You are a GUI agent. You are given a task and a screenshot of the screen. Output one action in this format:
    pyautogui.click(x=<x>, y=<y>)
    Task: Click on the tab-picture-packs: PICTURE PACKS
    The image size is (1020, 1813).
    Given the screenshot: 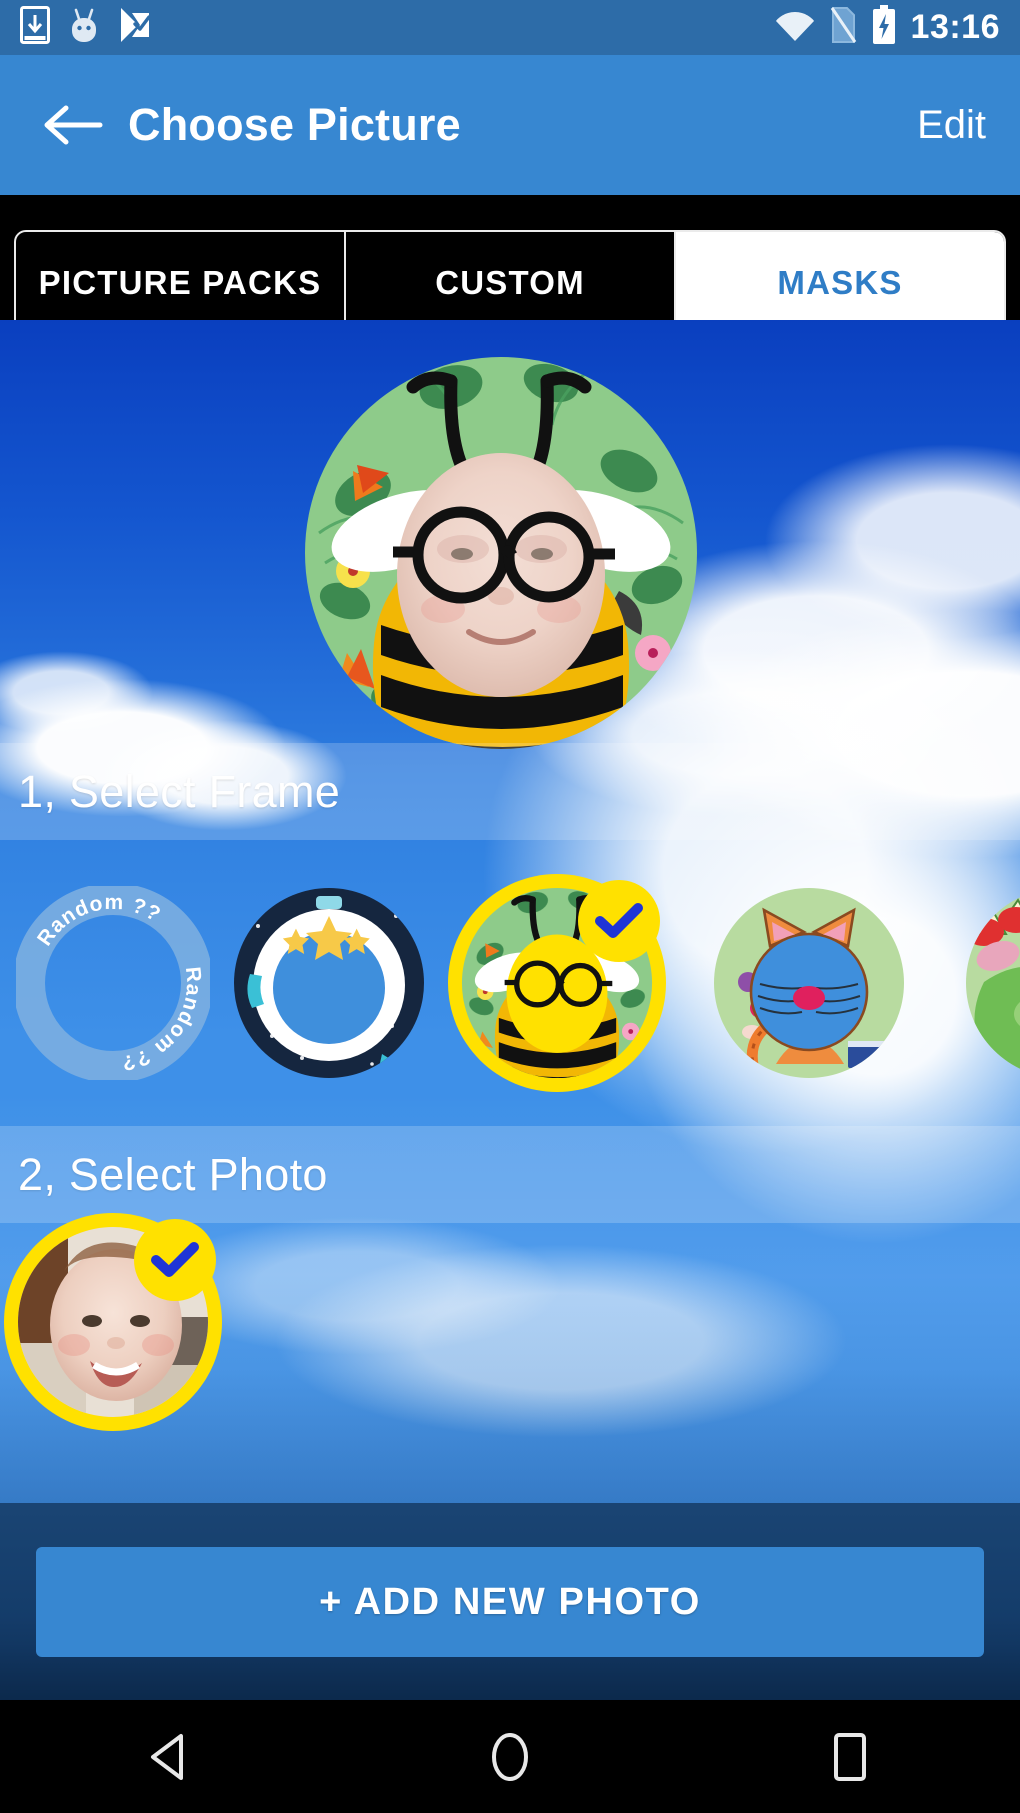 What is the action you would take?
    pyautogui.click(x=181, y=282)
    